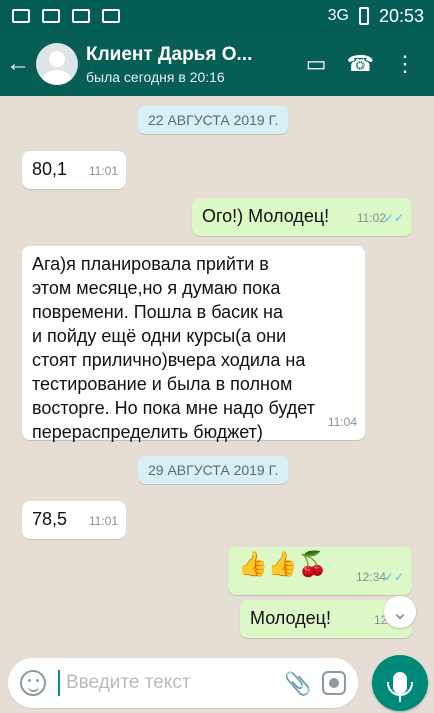  I want to click on message-text: Молодец!, so click(290, 618).